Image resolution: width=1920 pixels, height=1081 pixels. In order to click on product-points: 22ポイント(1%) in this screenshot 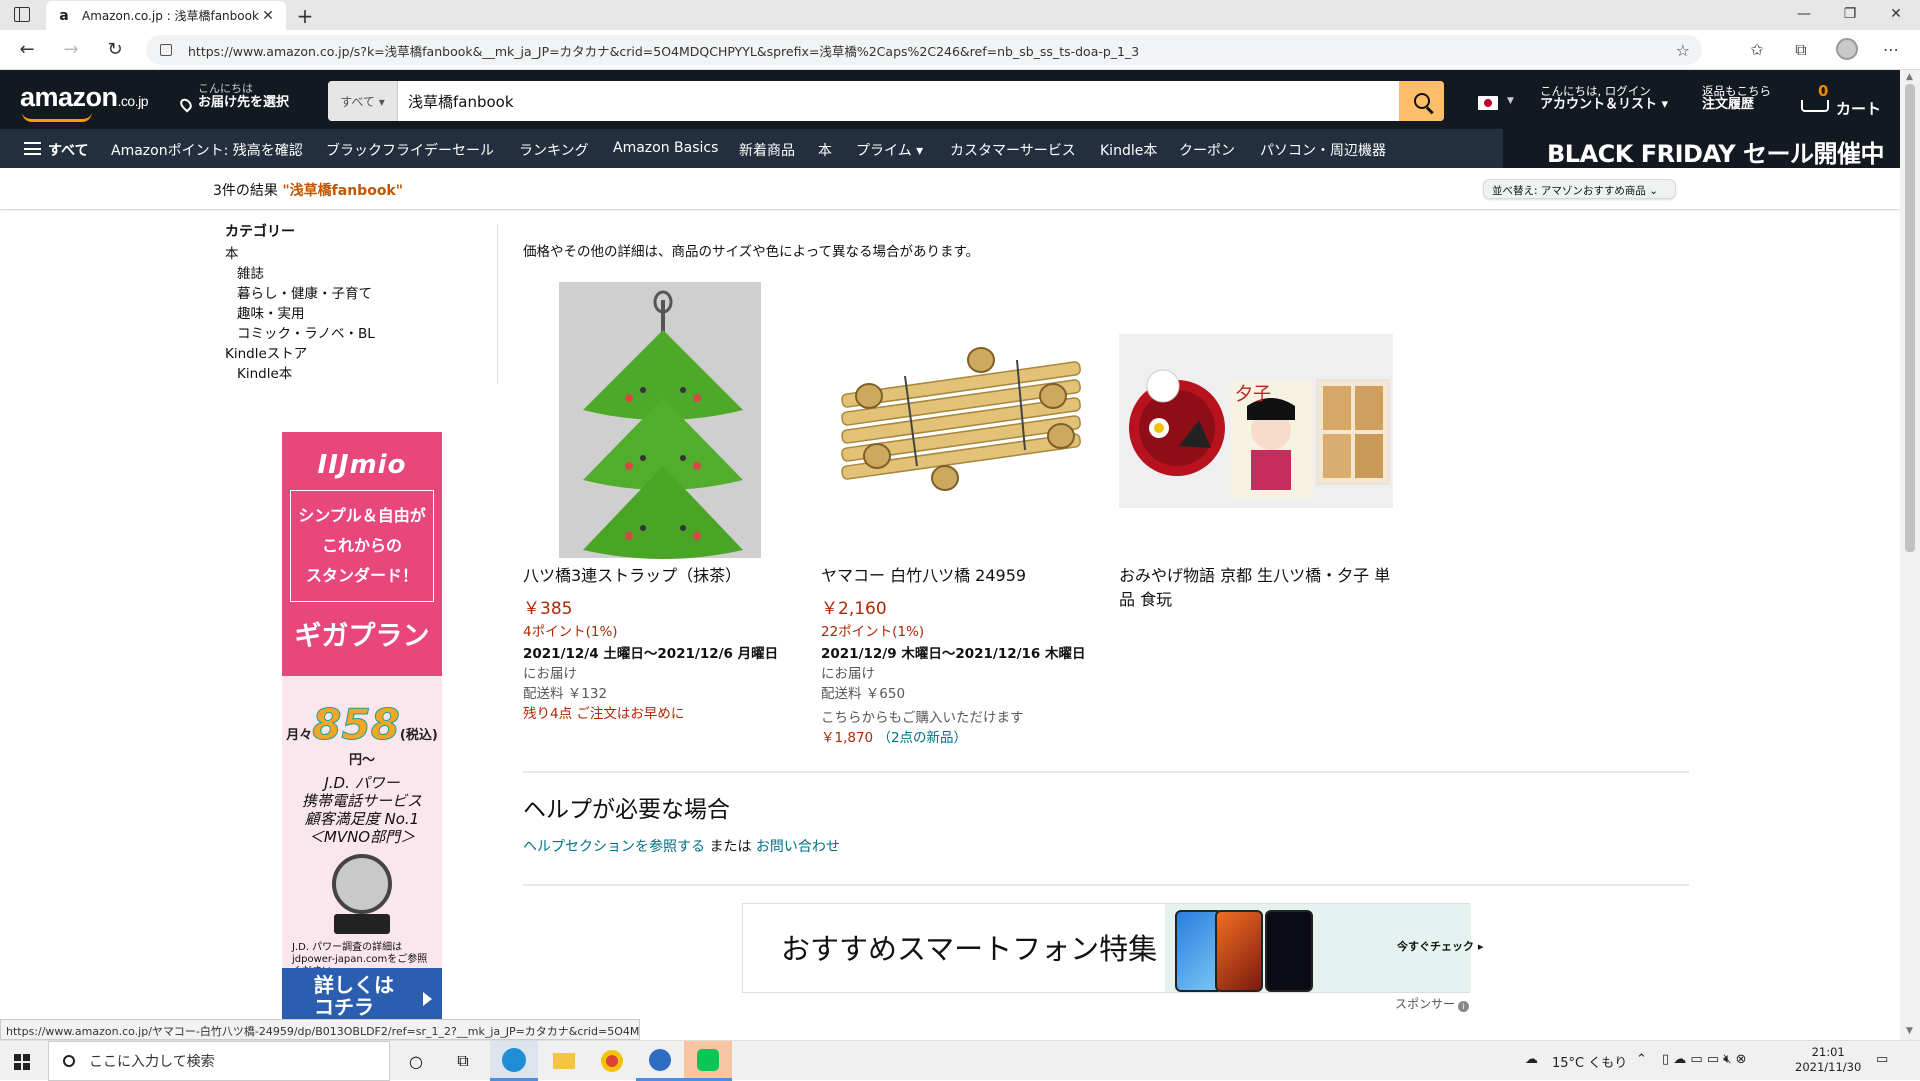, I will do `click(873, 632)`.